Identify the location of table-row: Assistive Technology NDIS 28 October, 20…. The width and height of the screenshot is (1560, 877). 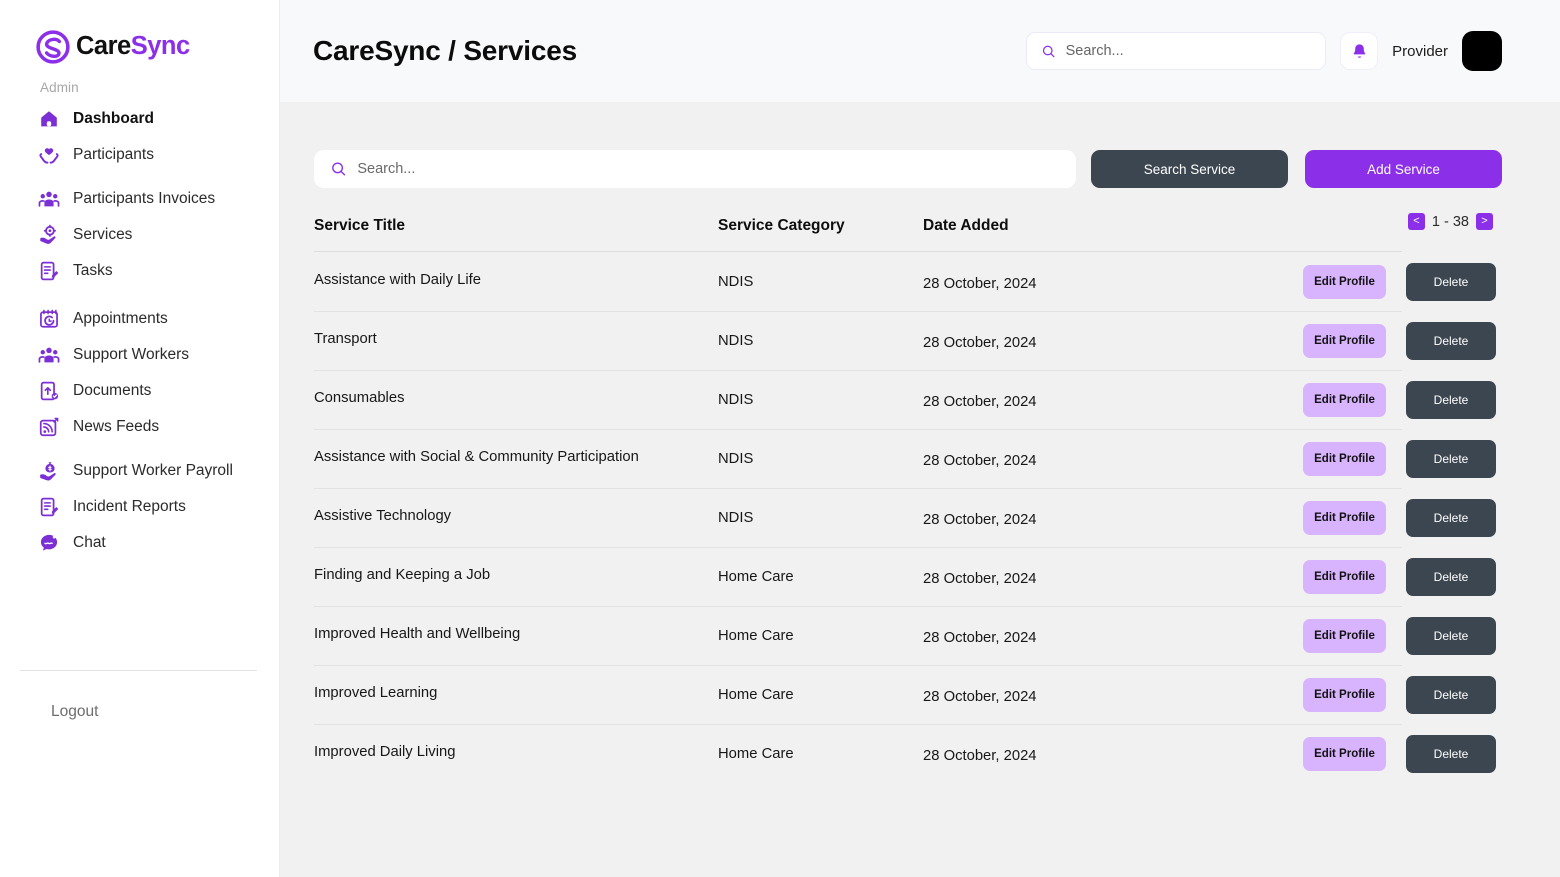
(908, 517).